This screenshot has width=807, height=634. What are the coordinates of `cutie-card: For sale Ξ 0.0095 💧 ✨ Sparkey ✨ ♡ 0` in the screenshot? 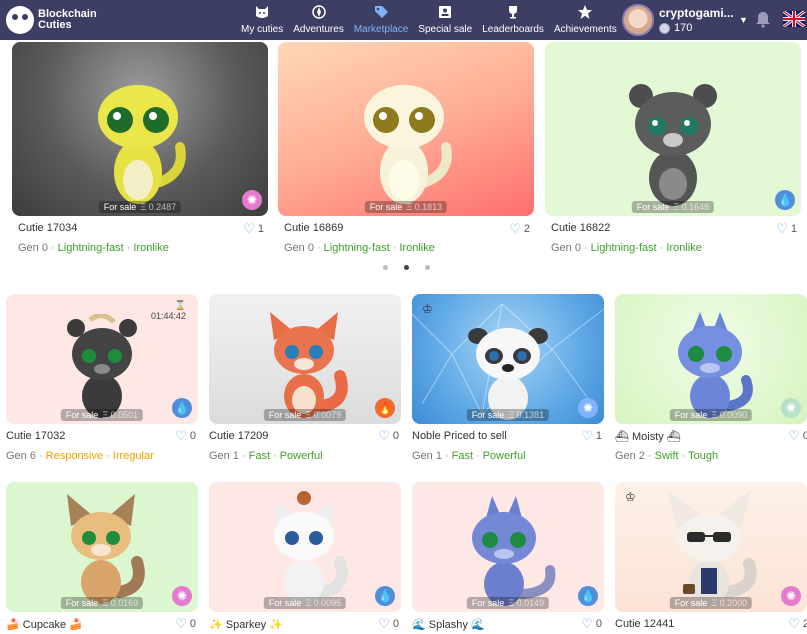 It's located at (305, 557).